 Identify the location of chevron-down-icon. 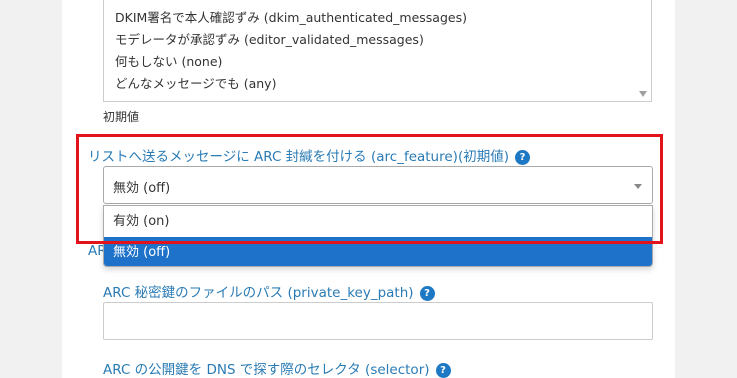
(638, 186).